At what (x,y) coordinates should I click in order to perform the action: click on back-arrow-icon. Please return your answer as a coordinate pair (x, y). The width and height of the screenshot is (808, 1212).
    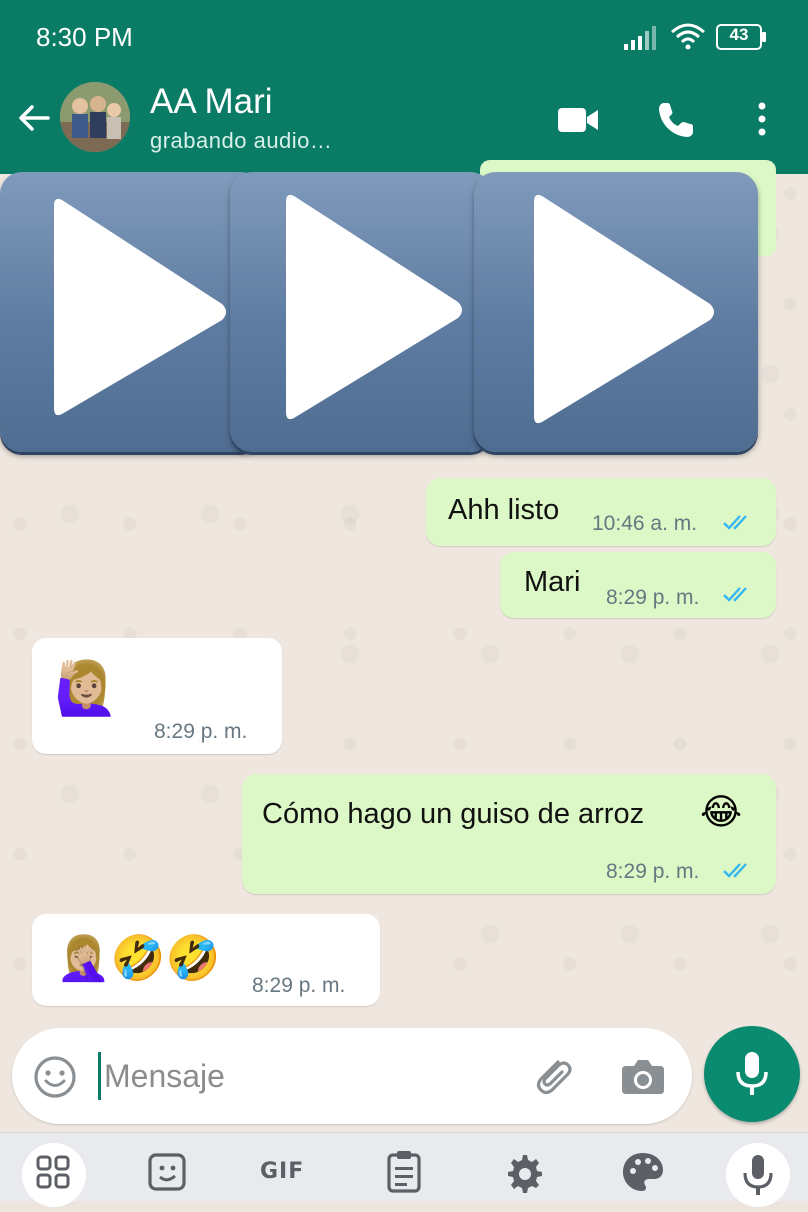
    Looking at the image, I should click on (34, 118).